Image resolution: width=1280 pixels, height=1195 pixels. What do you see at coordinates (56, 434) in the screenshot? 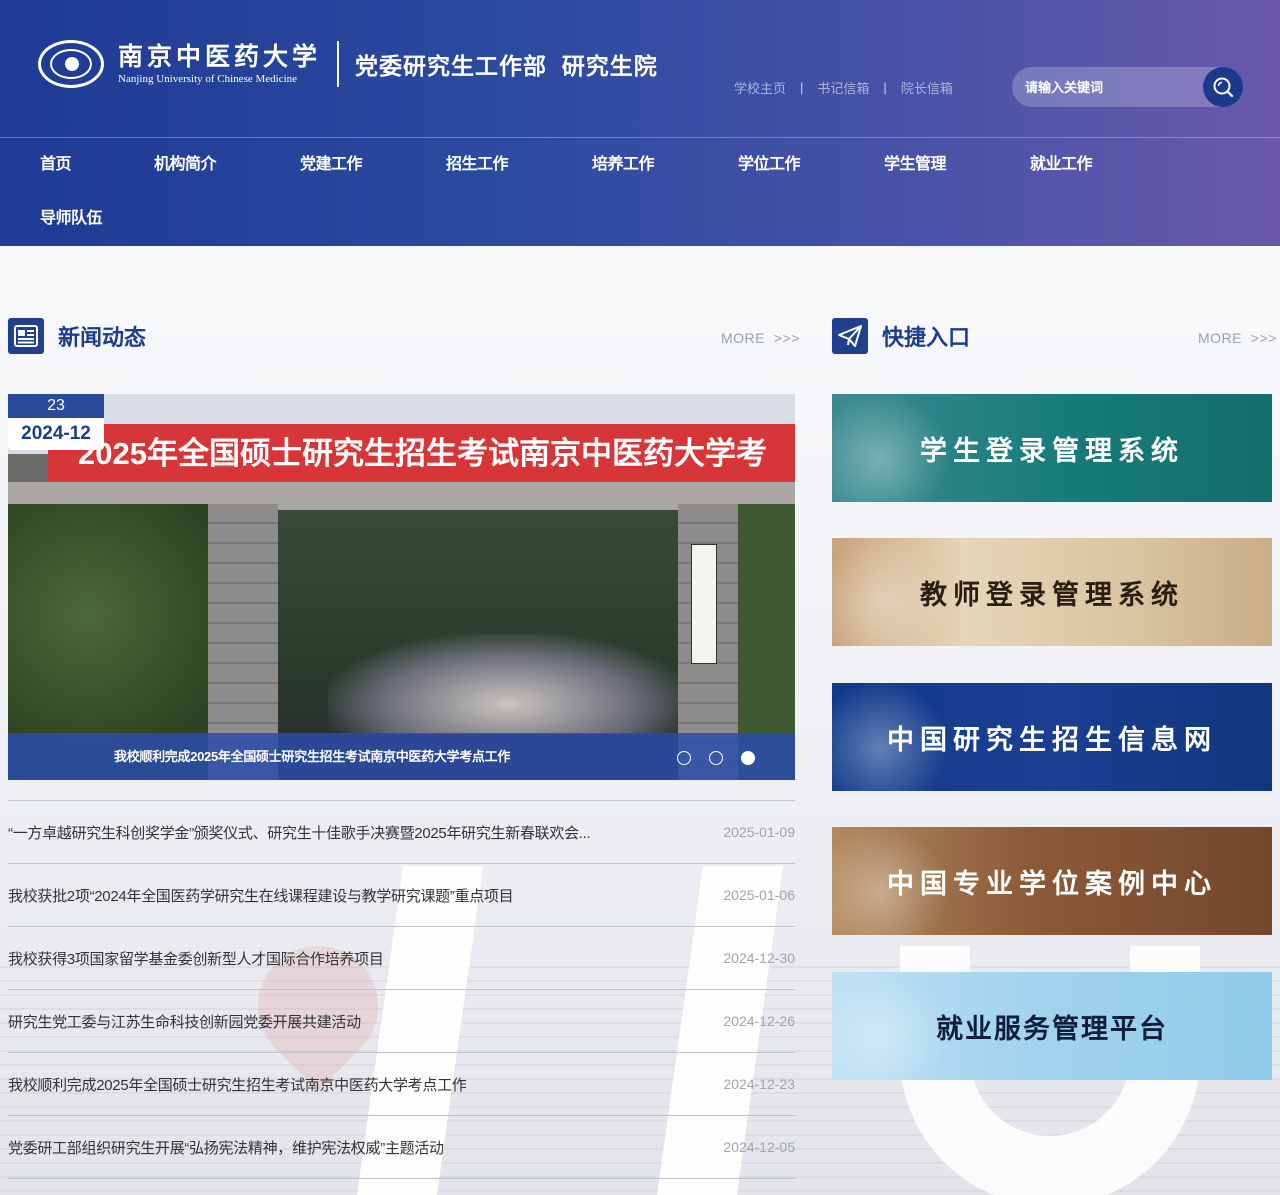
I see `slide-date-year-month: 2024-12` at bounding box center [56, 434].